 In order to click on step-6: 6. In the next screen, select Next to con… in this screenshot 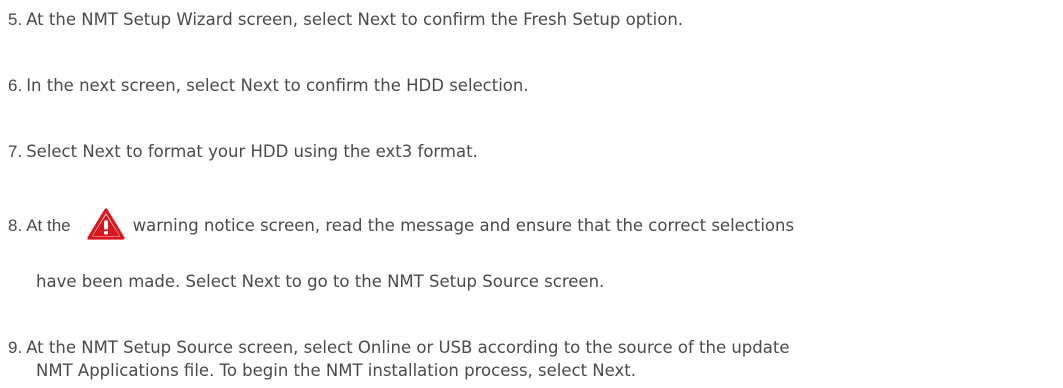, I will do `click(268, 86)`.